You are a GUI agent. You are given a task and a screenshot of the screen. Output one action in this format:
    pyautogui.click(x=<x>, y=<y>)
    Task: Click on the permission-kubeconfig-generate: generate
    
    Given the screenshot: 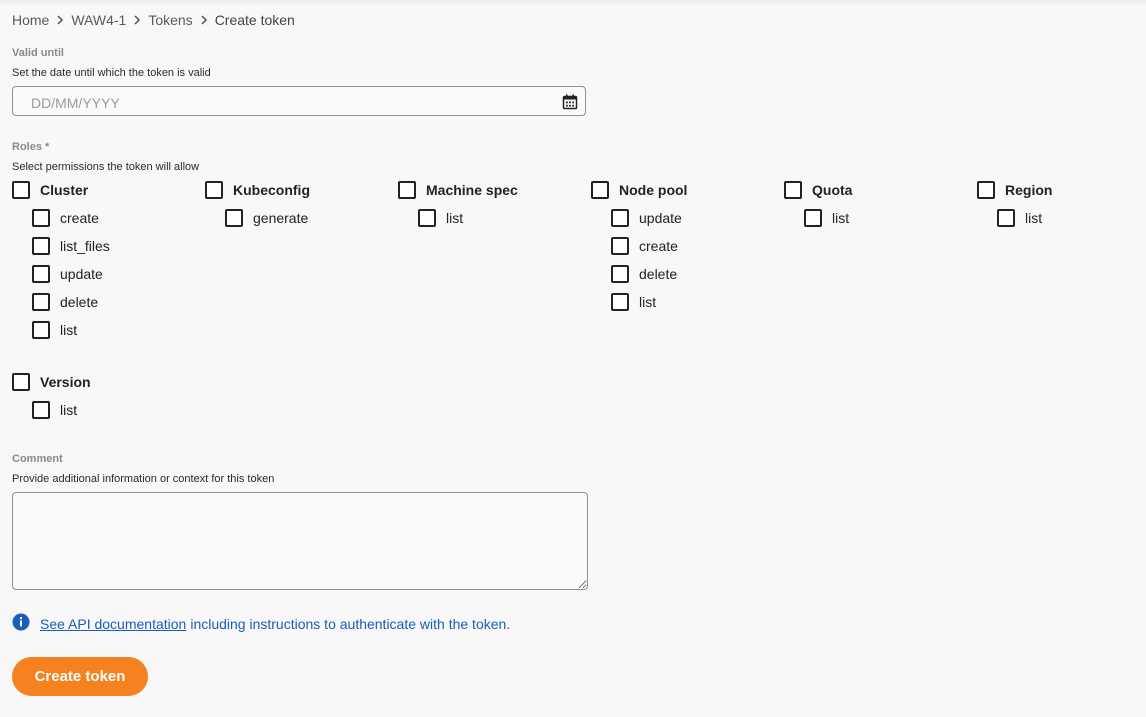 What is the action you would take?
    pyautogui.click(x=266, y=218)
    